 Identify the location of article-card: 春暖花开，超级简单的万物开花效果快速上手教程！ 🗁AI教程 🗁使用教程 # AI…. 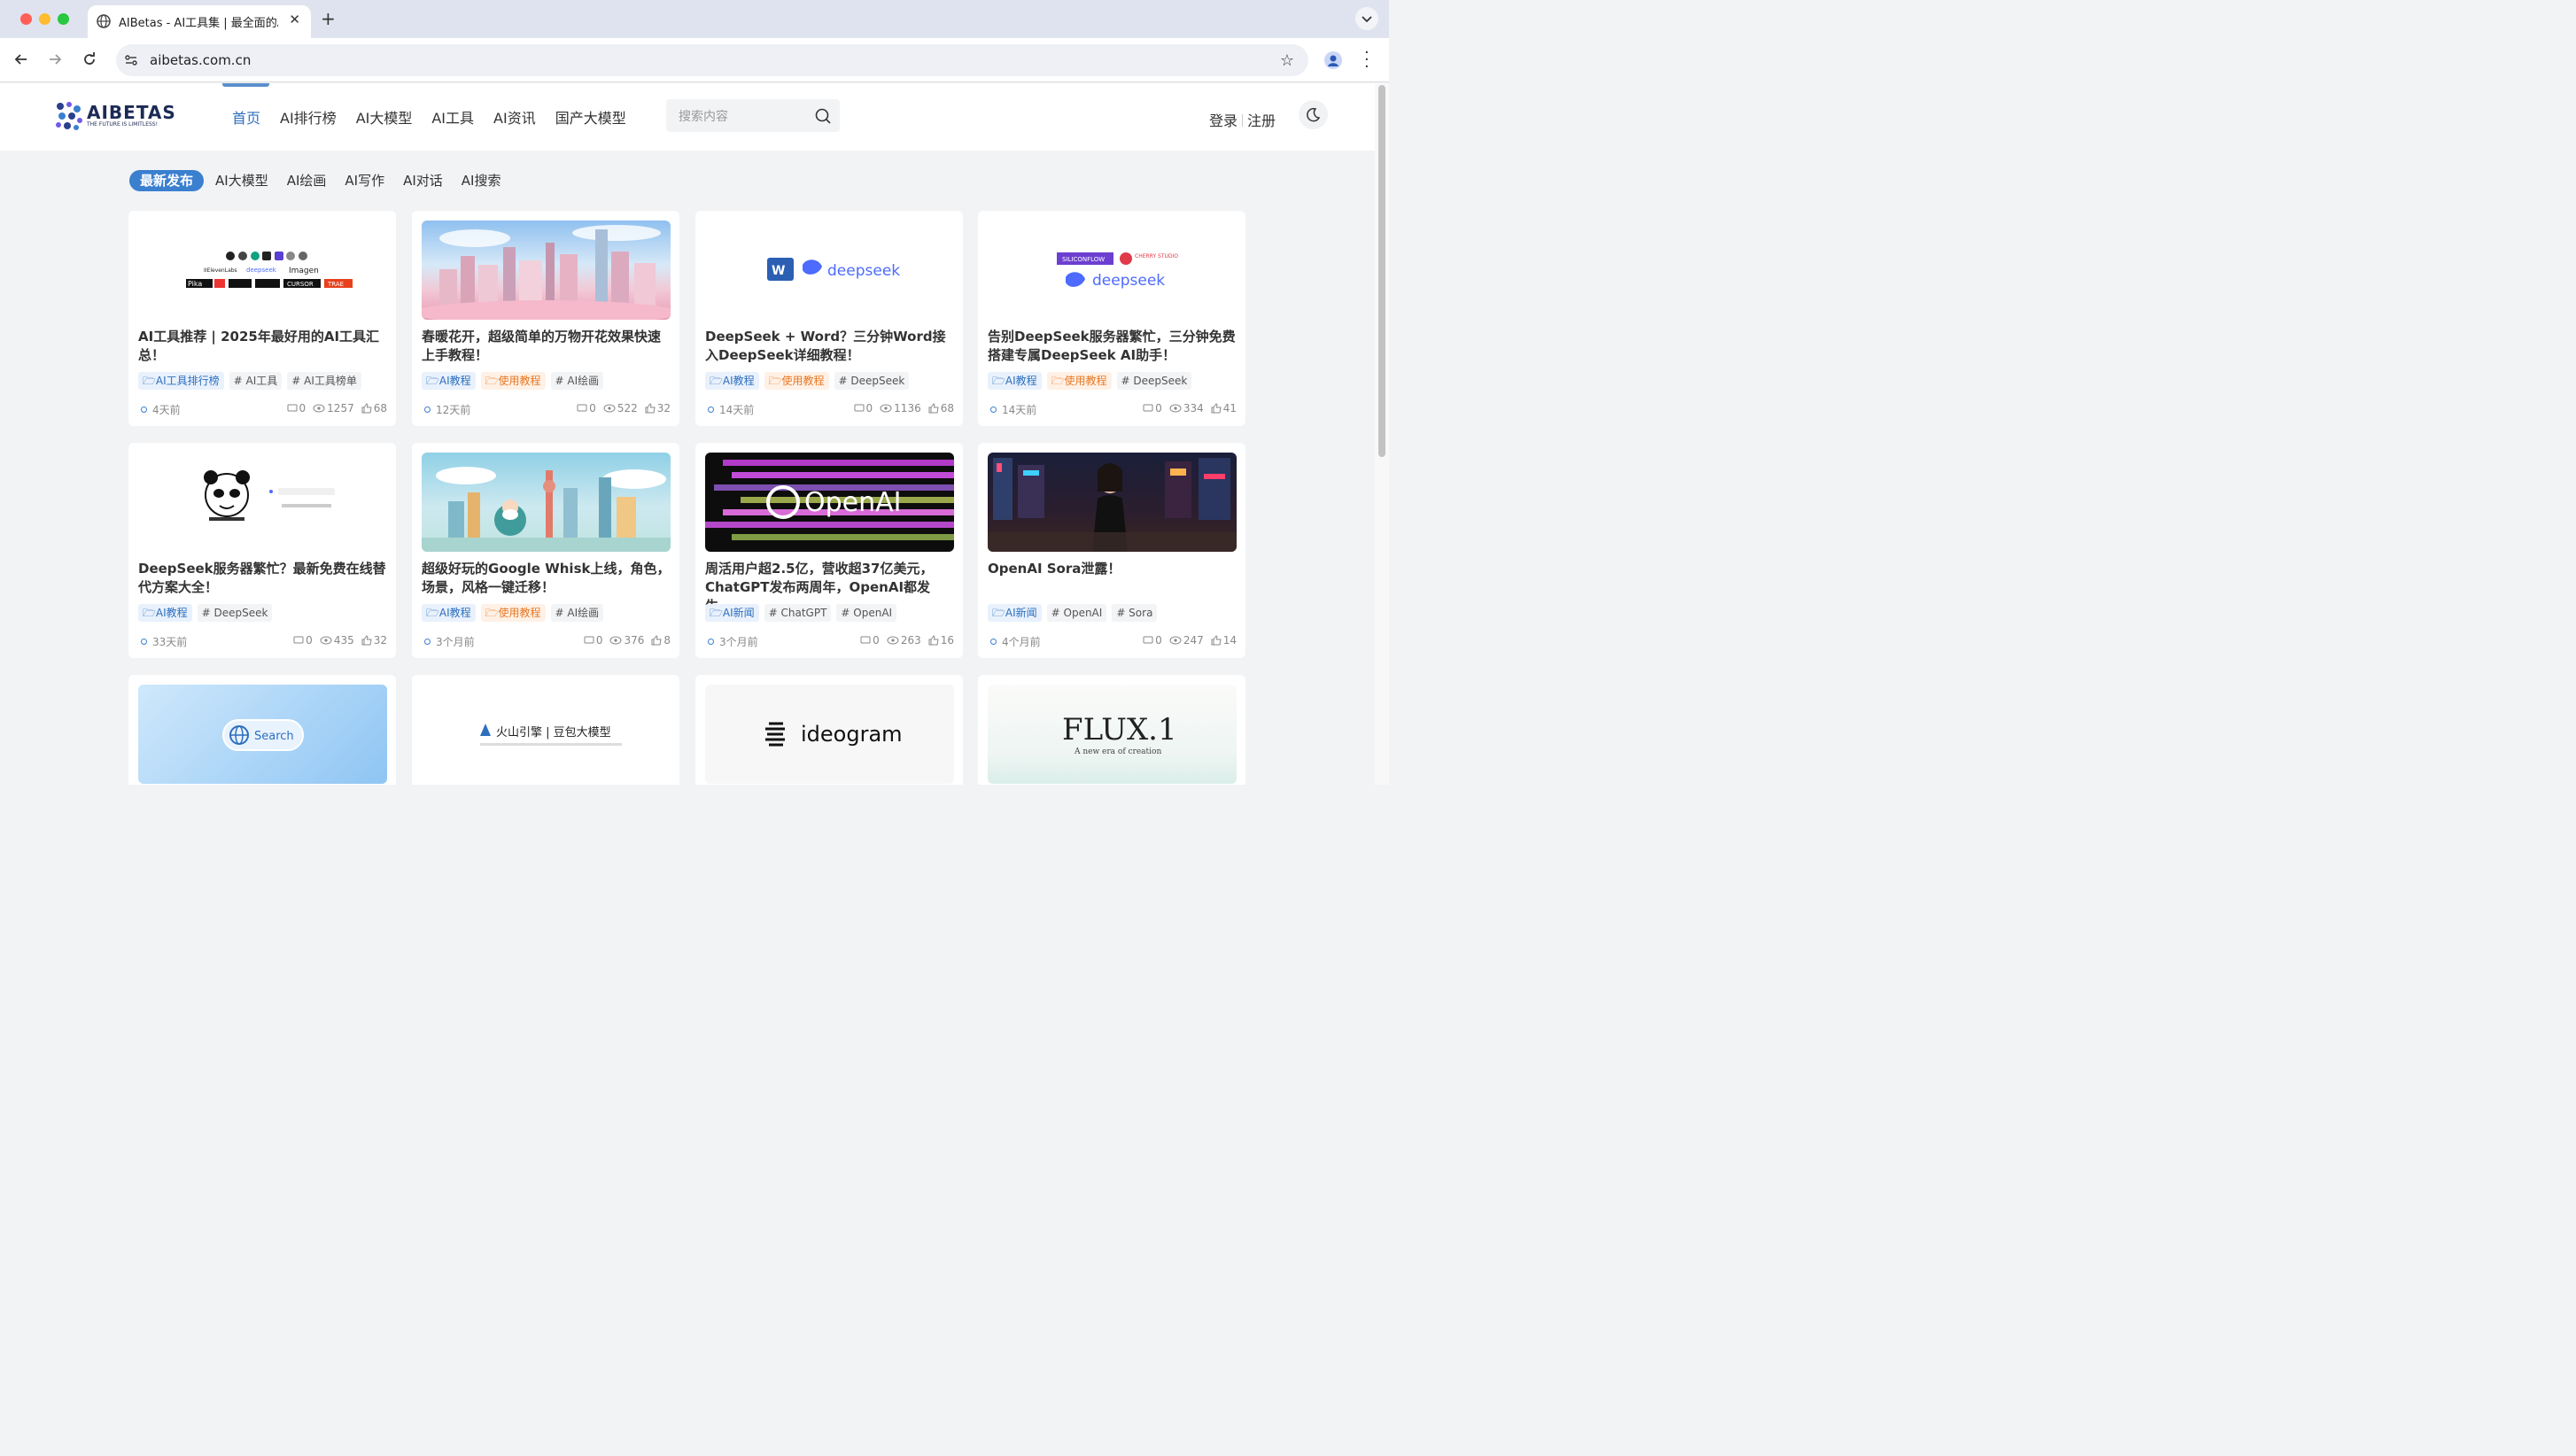
(545, 318).